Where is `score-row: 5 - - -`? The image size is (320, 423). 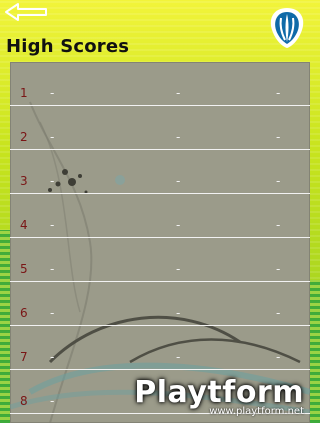 score-row: 5 - - - is located at coordinates (160, 260).